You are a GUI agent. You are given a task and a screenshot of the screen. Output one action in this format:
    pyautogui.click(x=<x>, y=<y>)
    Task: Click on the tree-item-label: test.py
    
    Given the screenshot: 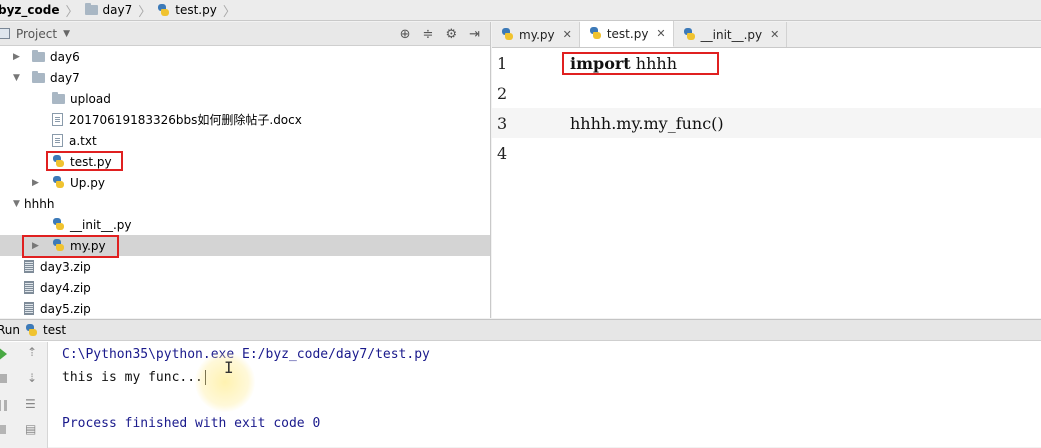 What is the action you would take?
    pyautogui.click(x=91, y=161)
    